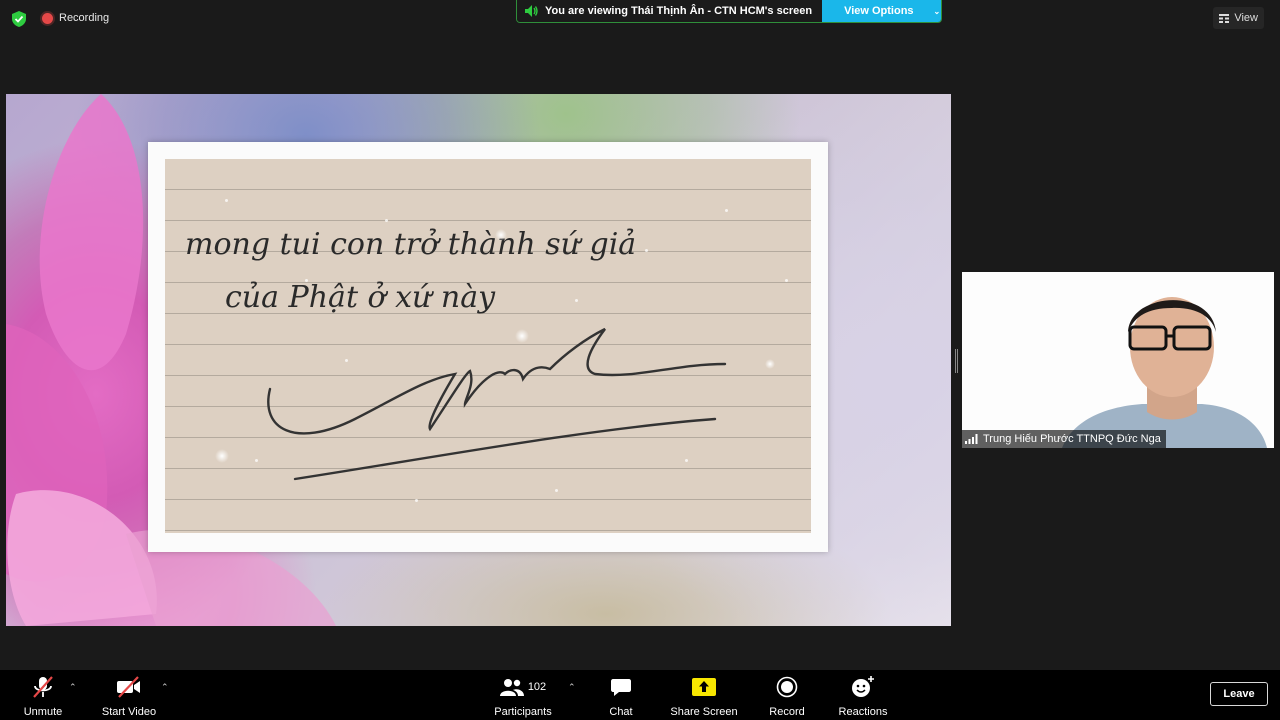 Image resolution: width=1280 pixels, height=720 pixels. I want to click on participant-name-tag: Trung Hiếu Phước TTNPQ Đức Nga, so click(1064, 439).